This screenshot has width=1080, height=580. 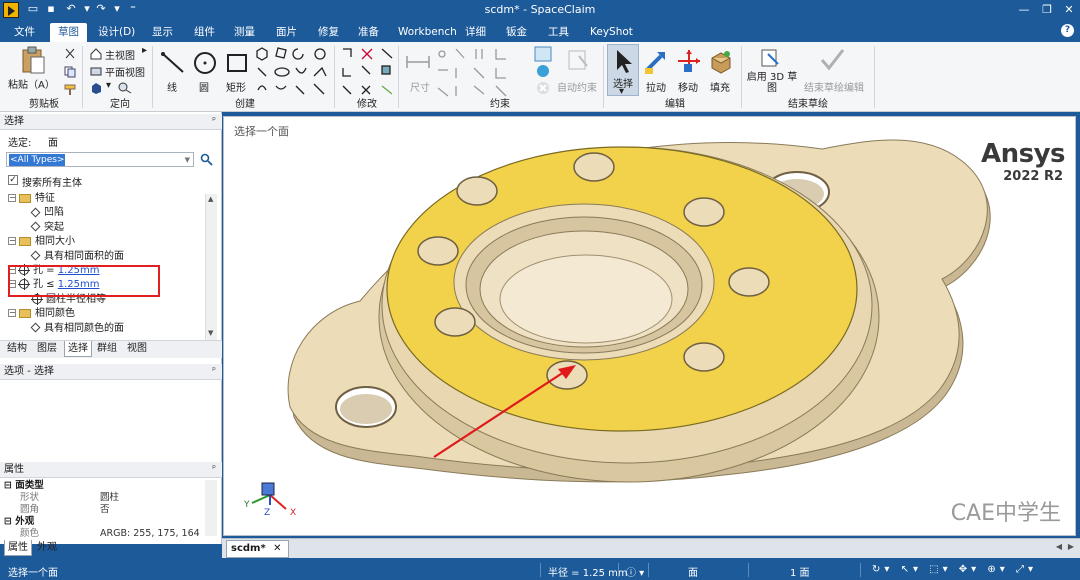 What do you see at coordinates (125, 88) in the screenshot?
I see `zoom-icon` at bounding box center [125, 88].